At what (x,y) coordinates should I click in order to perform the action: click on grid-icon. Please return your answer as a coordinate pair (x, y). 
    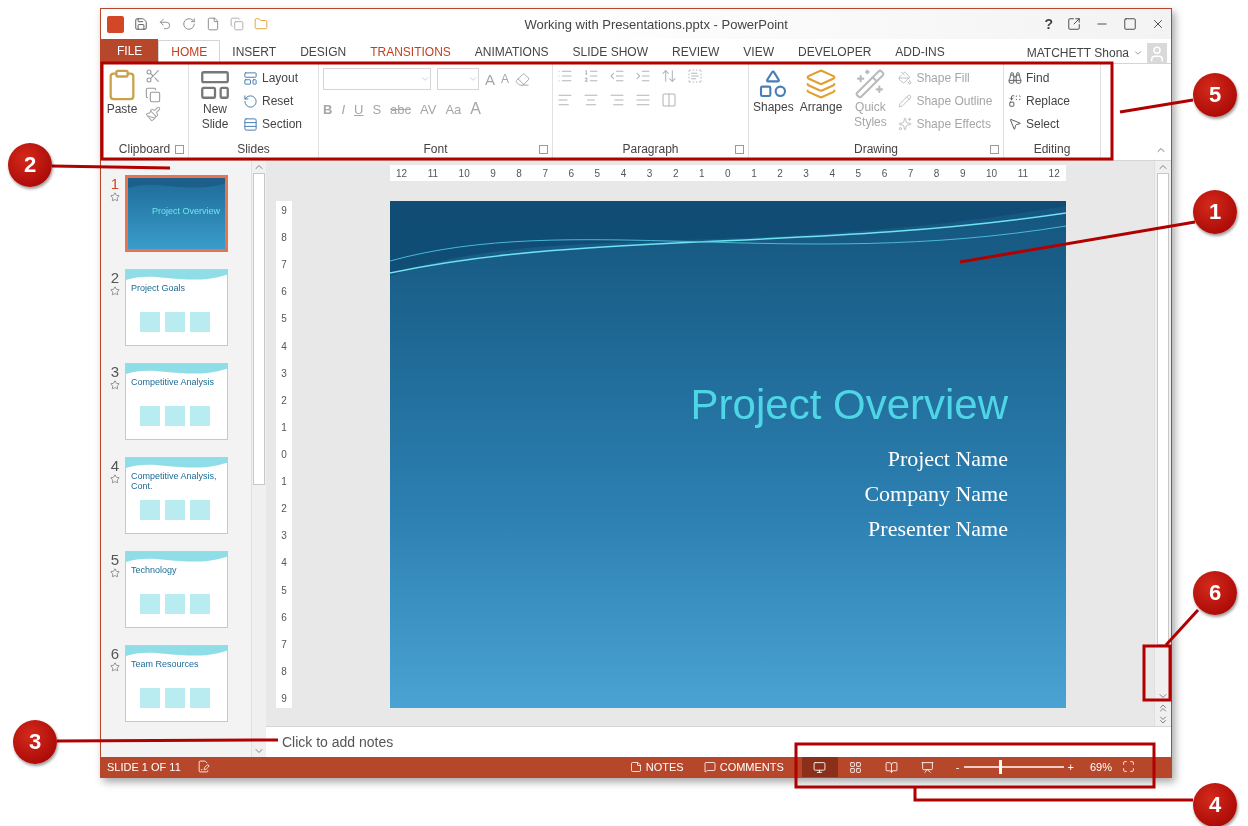
    Looking at the image, I should click on (856, 767).